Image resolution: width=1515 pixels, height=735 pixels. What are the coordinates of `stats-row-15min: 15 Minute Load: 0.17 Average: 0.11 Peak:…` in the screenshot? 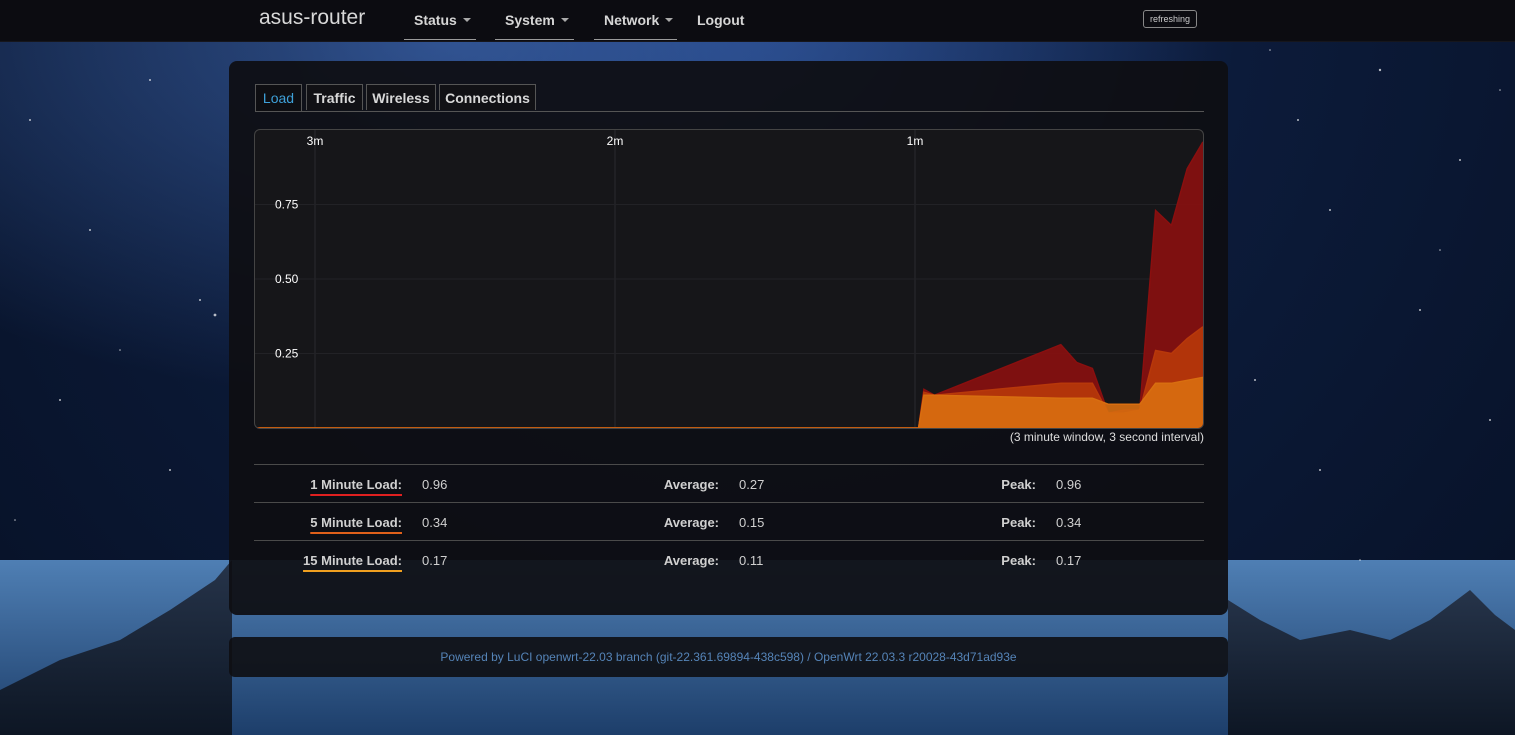 It's located at (729, 559).